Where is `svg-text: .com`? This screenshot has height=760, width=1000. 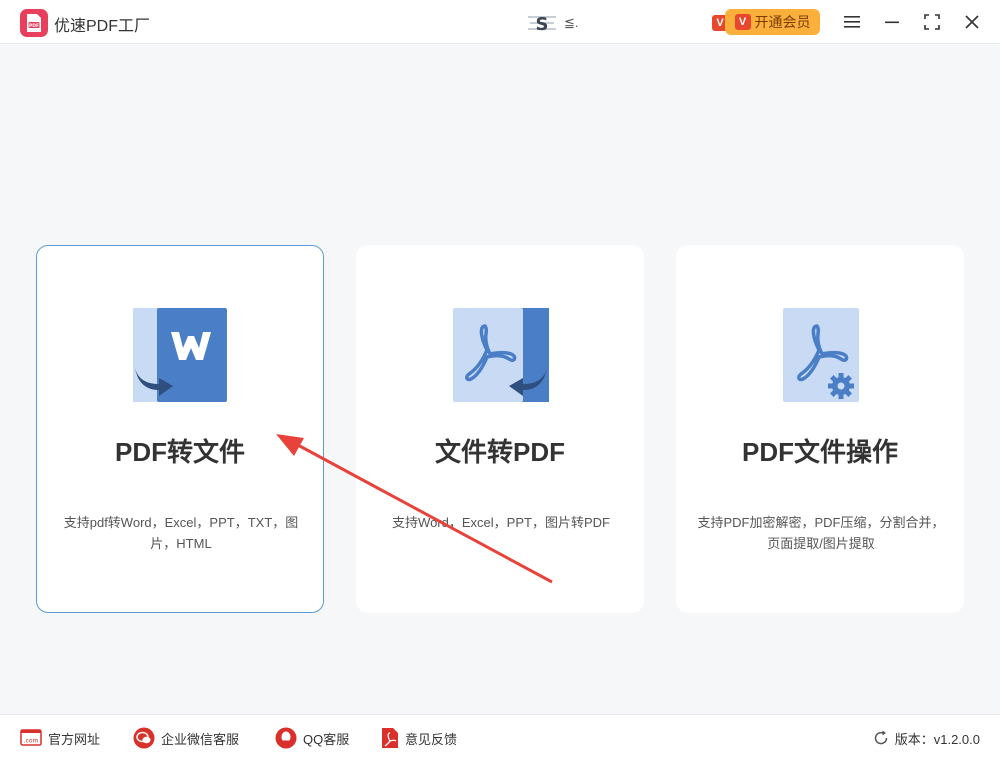 svg-text: .com is located at coordinates (31, 741).